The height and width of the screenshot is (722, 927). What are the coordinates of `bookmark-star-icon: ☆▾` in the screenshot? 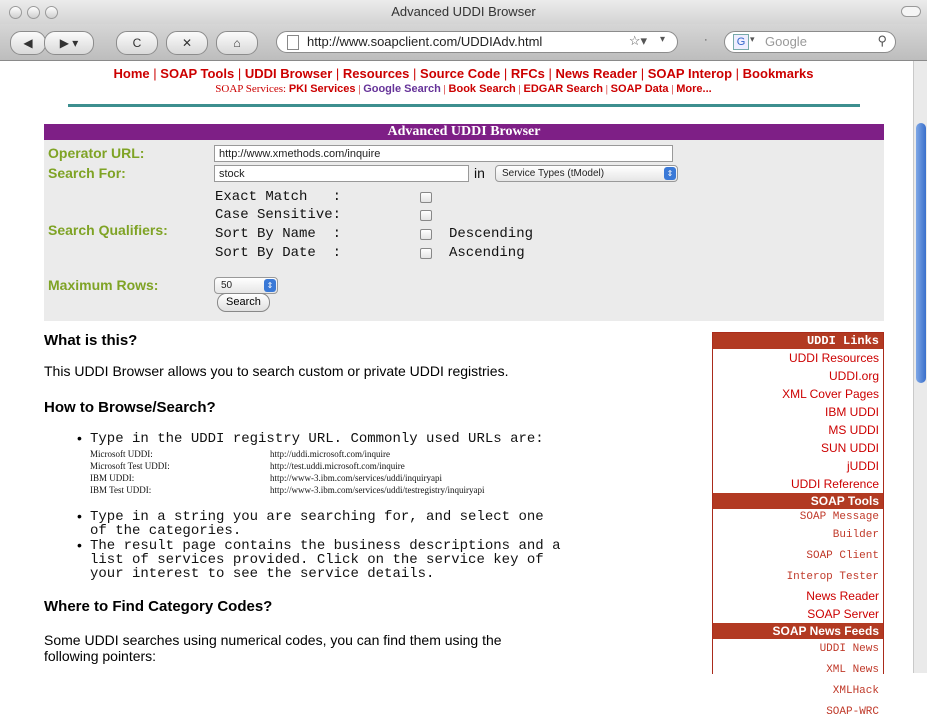 It's located at (638, 41).